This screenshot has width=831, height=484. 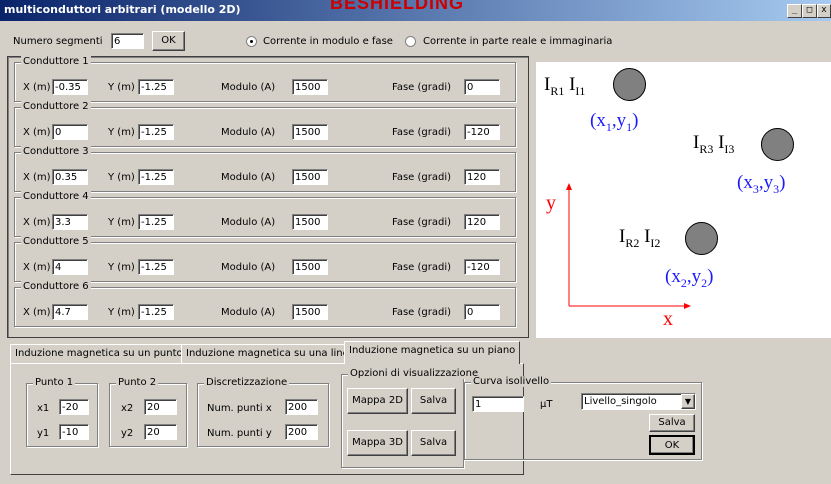 I want to click on y2-input: 20, so click(x=160, y=432).